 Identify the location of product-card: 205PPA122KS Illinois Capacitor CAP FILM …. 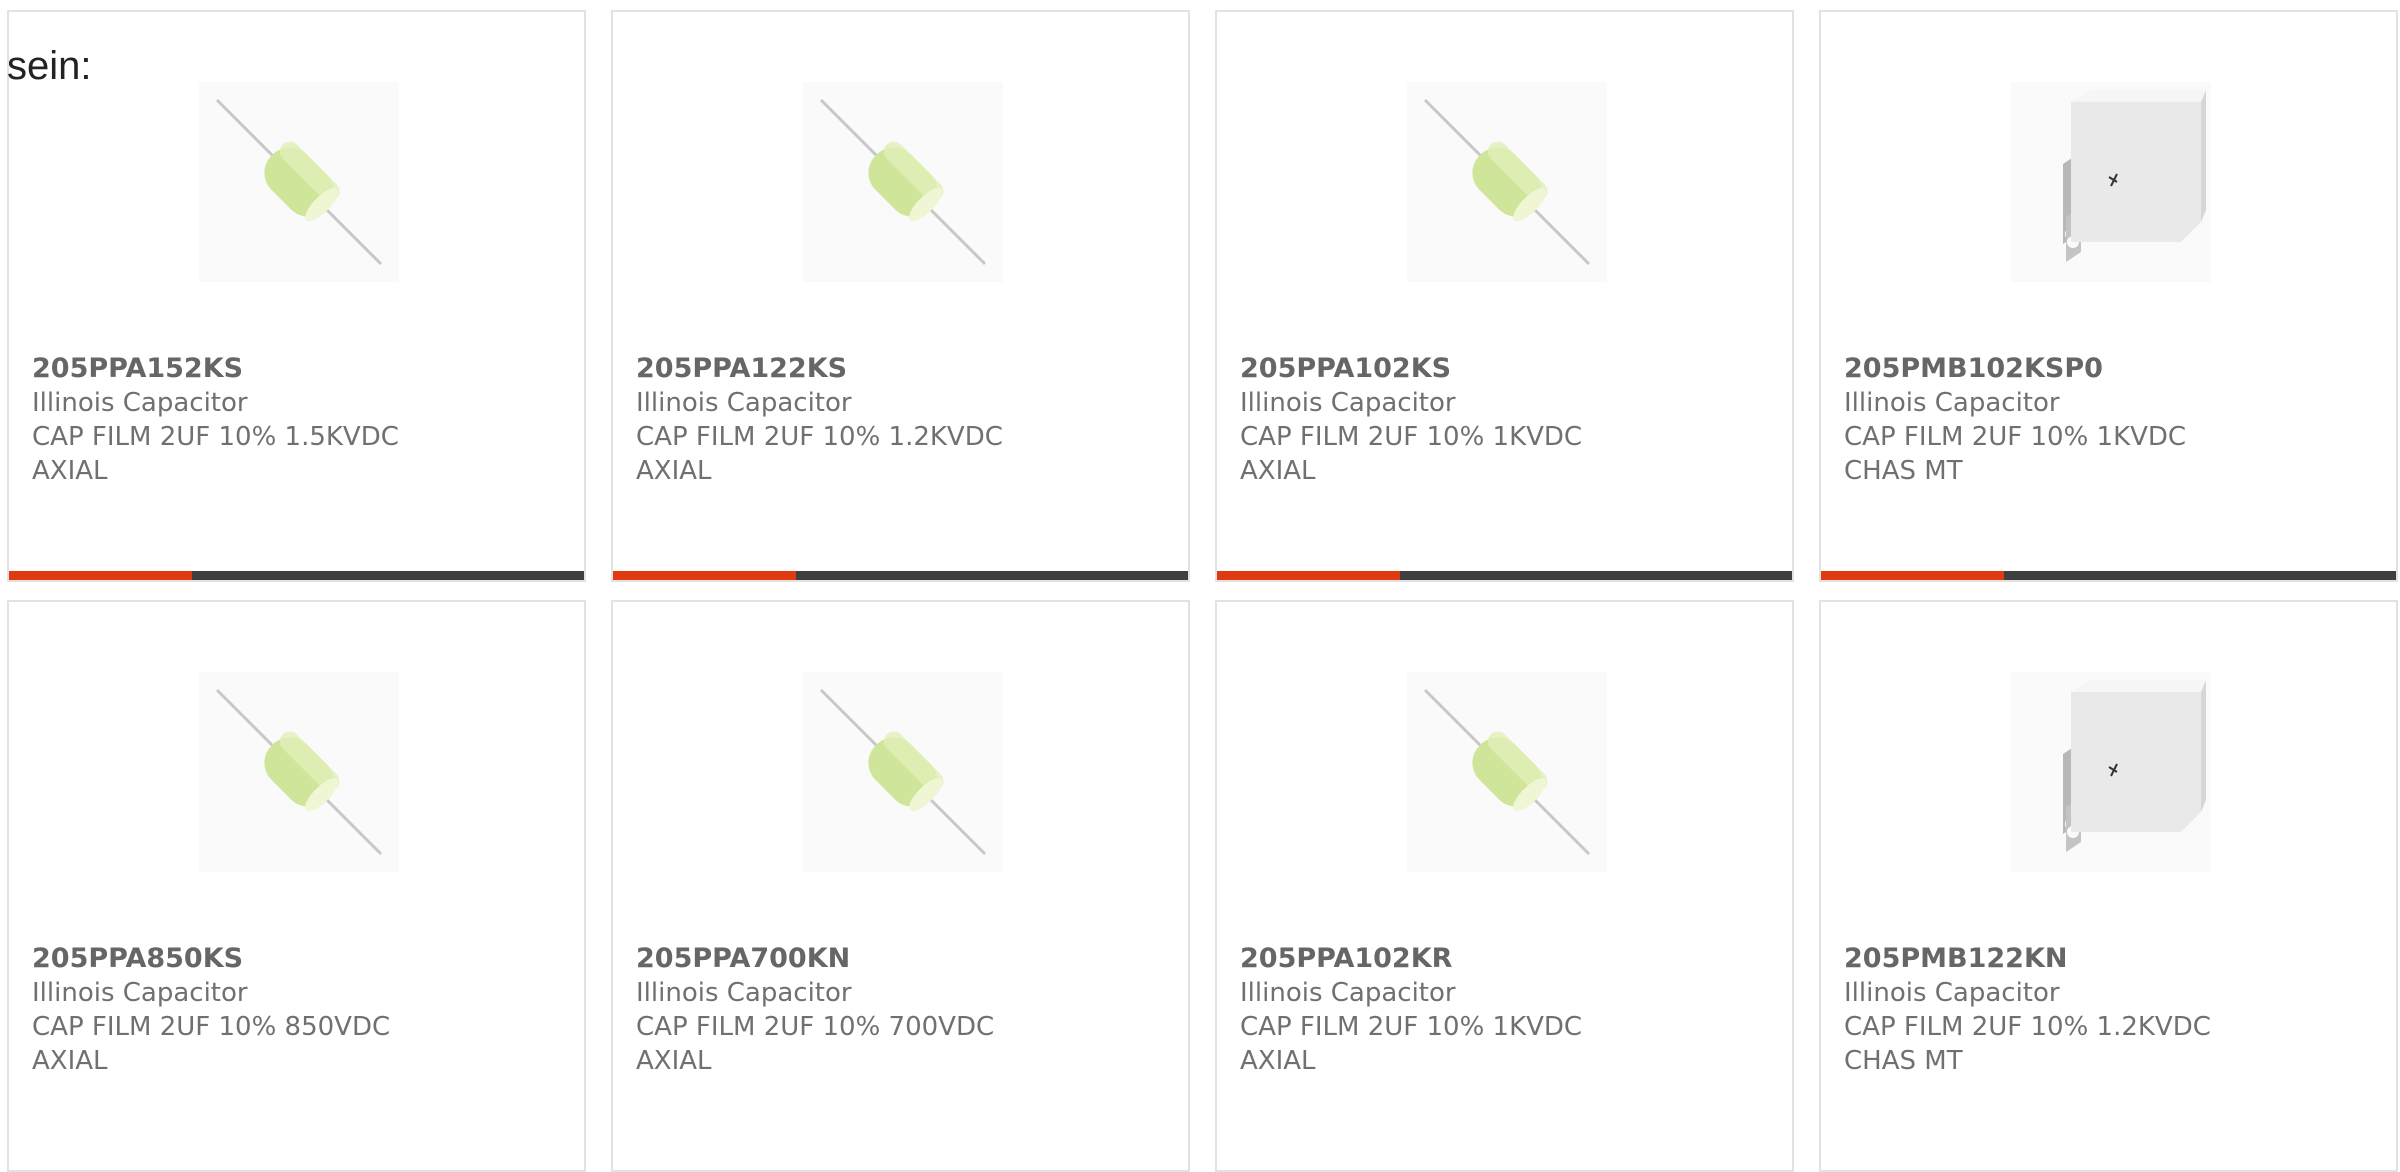
(900, 296).